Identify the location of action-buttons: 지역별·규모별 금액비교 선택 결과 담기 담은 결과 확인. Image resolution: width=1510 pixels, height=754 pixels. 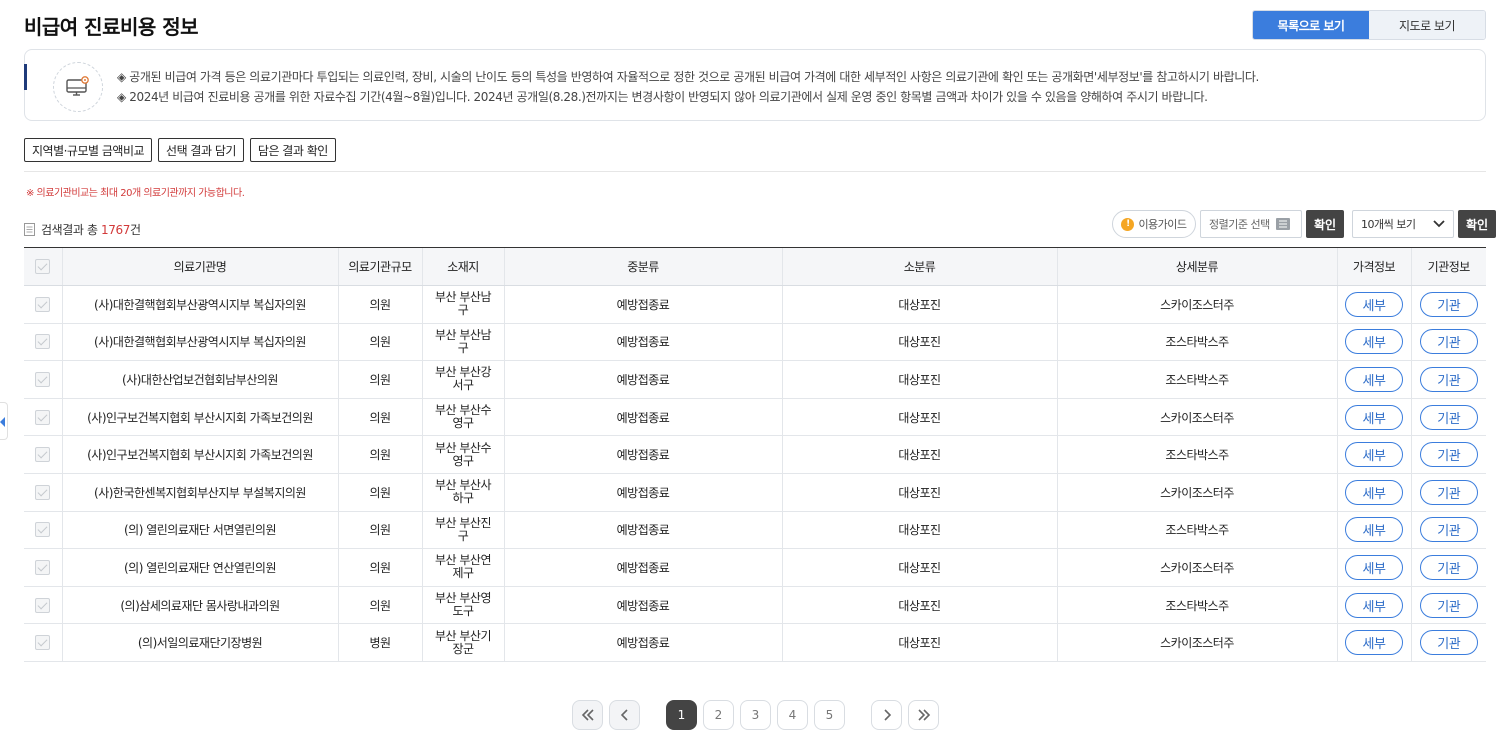
(180, 150).